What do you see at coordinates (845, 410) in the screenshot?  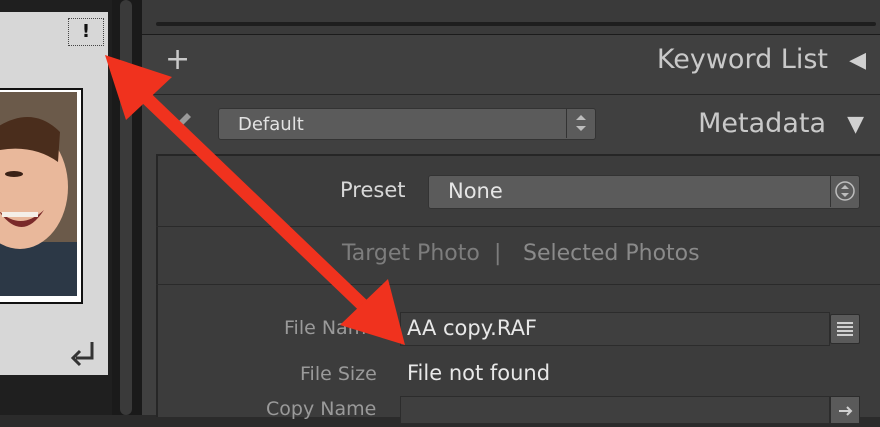 I see `arrow-right-icon` at bounding box center [845, 410].